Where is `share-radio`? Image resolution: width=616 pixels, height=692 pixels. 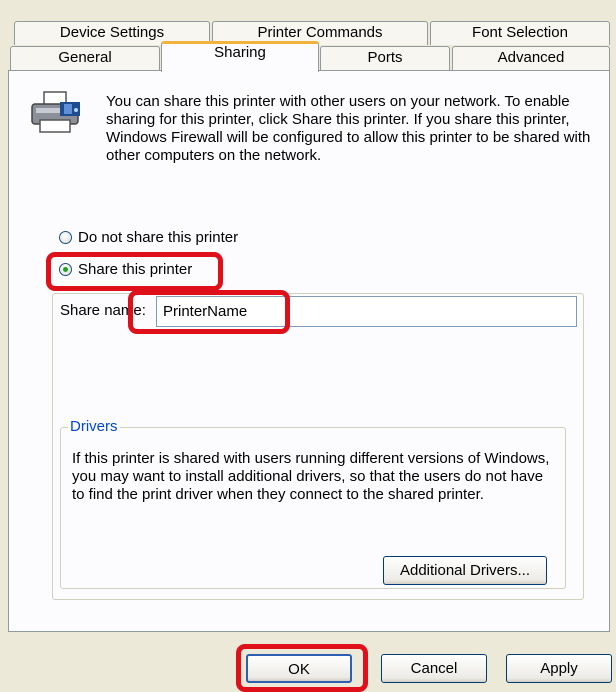 share-radio is located at coordinates (65, 269).